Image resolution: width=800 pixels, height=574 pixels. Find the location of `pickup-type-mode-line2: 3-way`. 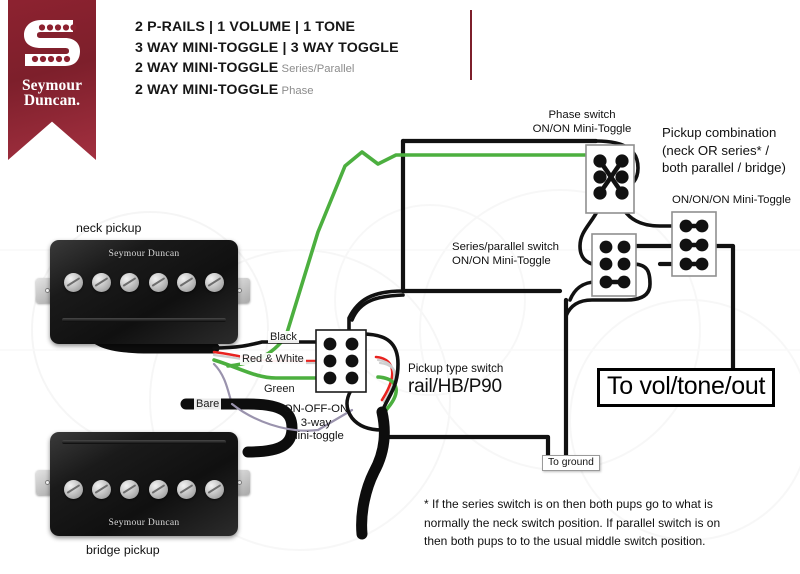

pickup-type-mode-line2: 3-way is located at coordinates (316, 422).